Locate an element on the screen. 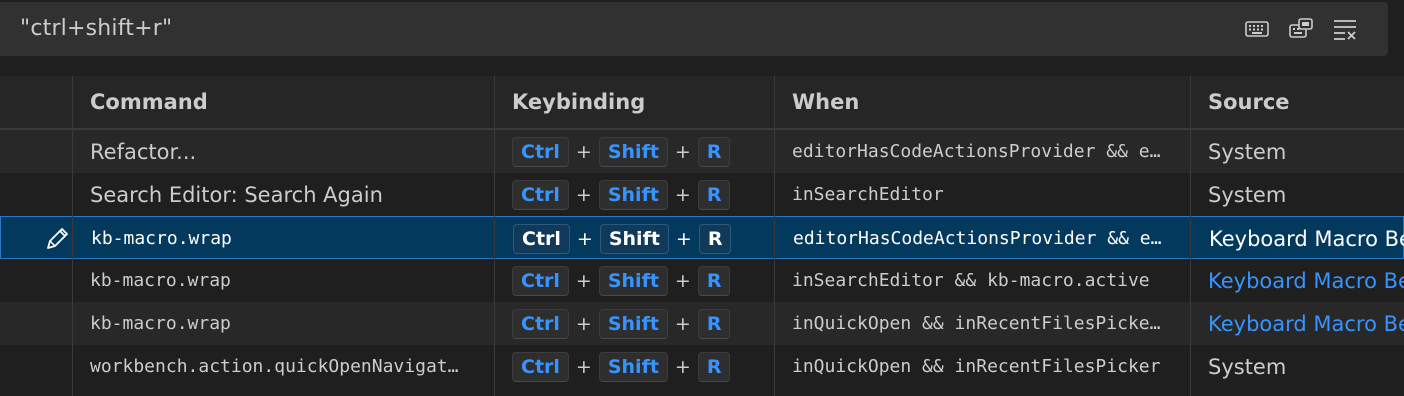 This screenshot has width=1404, height=396. when-cell: inSearchEditor && kb-macro.active is located at coordinates (971, 280).